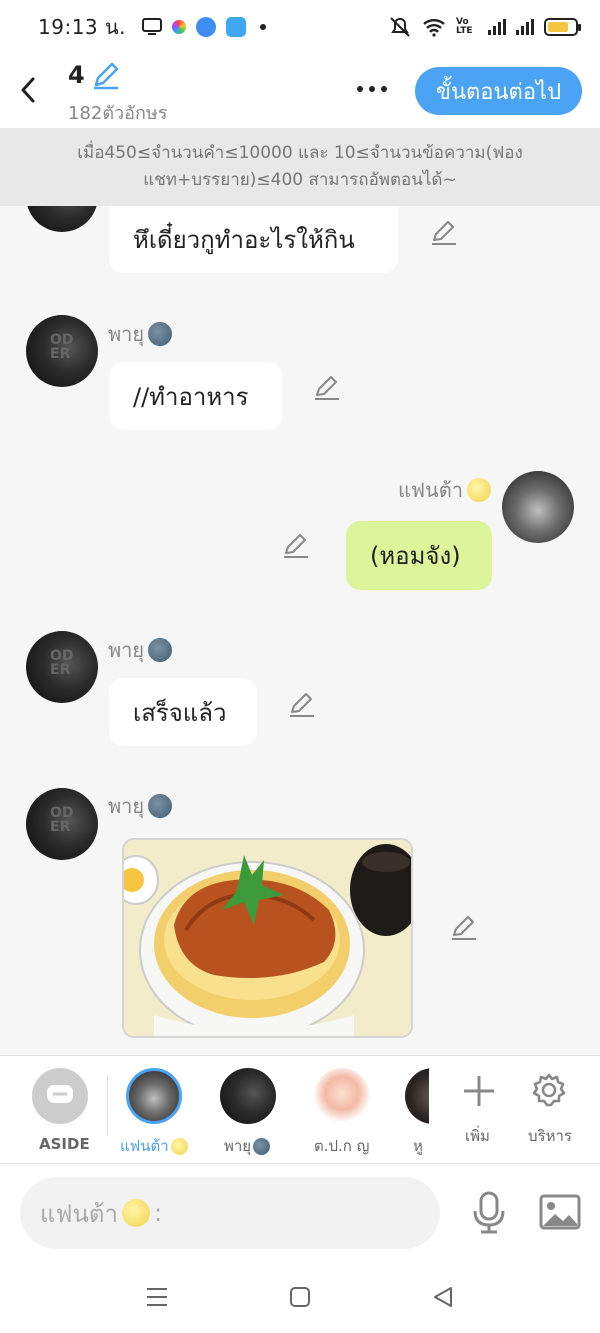  What do you see at coordinates (550, 1110) in the screenshot?
I see `manage-button: บริหาร` at bounding box center [550, 1110].